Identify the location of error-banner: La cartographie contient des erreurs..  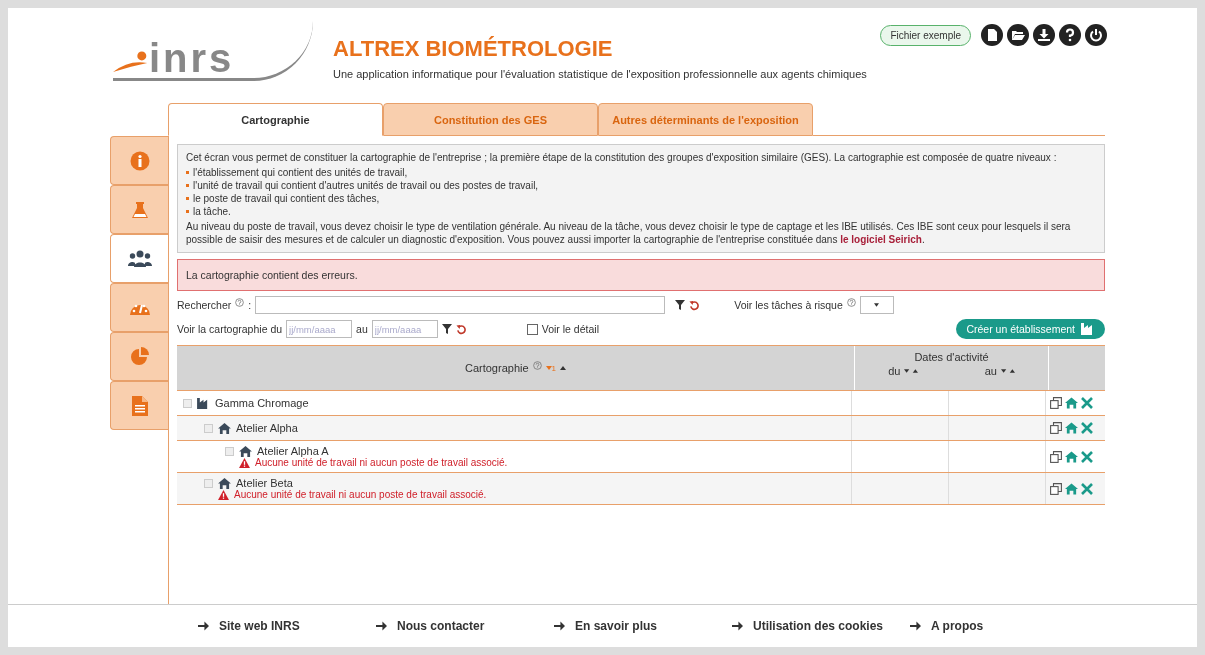
(641, 275).